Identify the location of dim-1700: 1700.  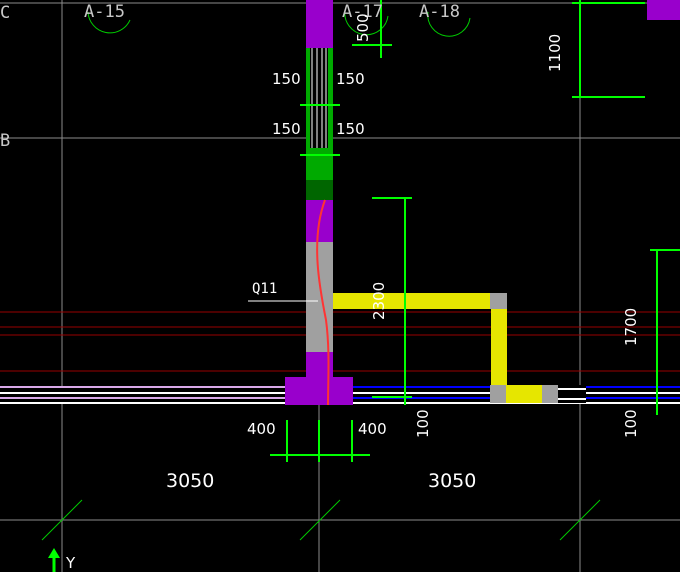
(631, 327).